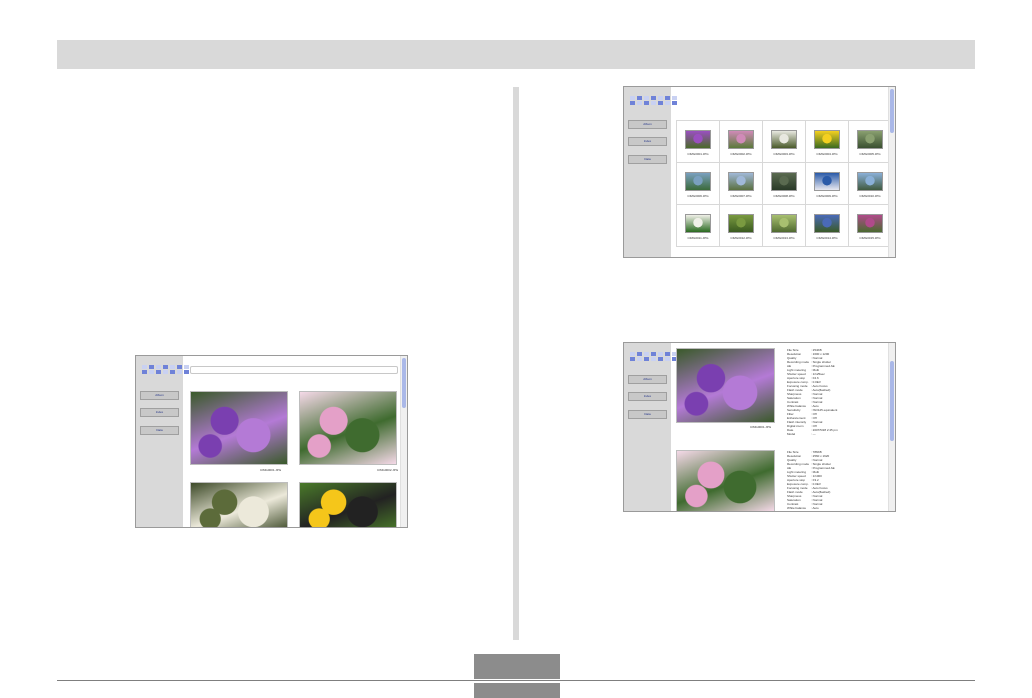  I want to click on thumbnail-filename: CIMG0013.JPG, so click(784, 238).